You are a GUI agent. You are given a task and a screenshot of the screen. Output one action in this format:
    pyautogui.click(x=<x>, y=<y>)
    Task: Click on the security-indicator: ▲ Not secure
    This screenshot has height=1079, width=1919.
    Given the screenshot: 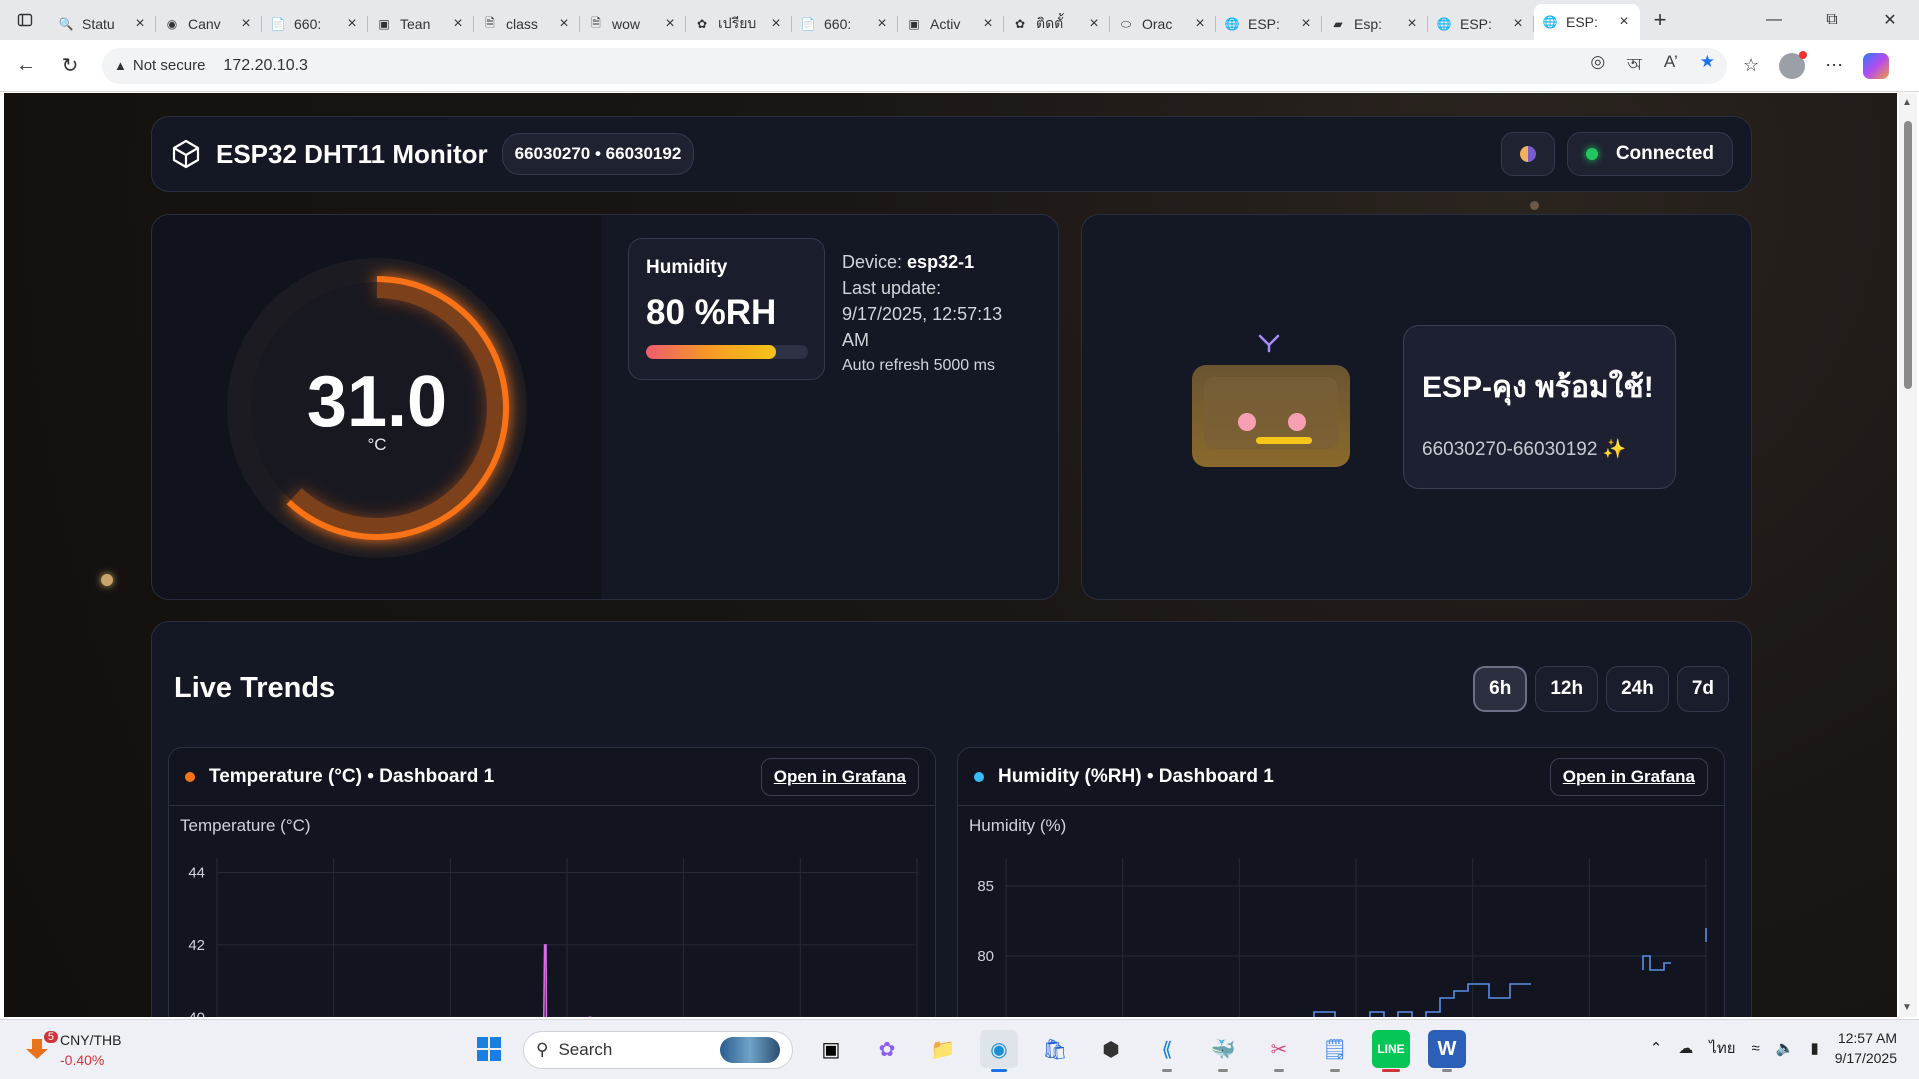 What is the action you would take?
    pyautogui.click(x=159, y=65)
    